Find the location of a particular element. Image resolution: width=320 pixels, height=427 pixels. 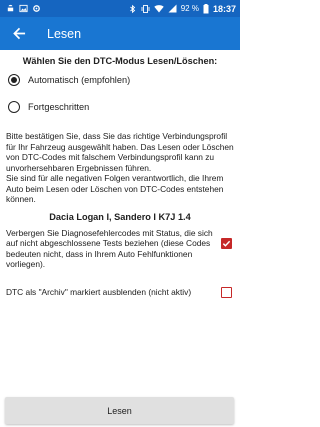

dtc-mode-heading: Wählen Sie den DTC-Modus Lesen/Löschen: is located at coordinates (120, 61).